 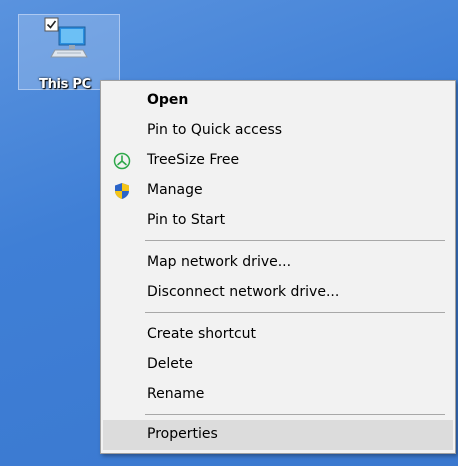 I want to click on menu-item-label: Properties, so click(x=182, y=434).